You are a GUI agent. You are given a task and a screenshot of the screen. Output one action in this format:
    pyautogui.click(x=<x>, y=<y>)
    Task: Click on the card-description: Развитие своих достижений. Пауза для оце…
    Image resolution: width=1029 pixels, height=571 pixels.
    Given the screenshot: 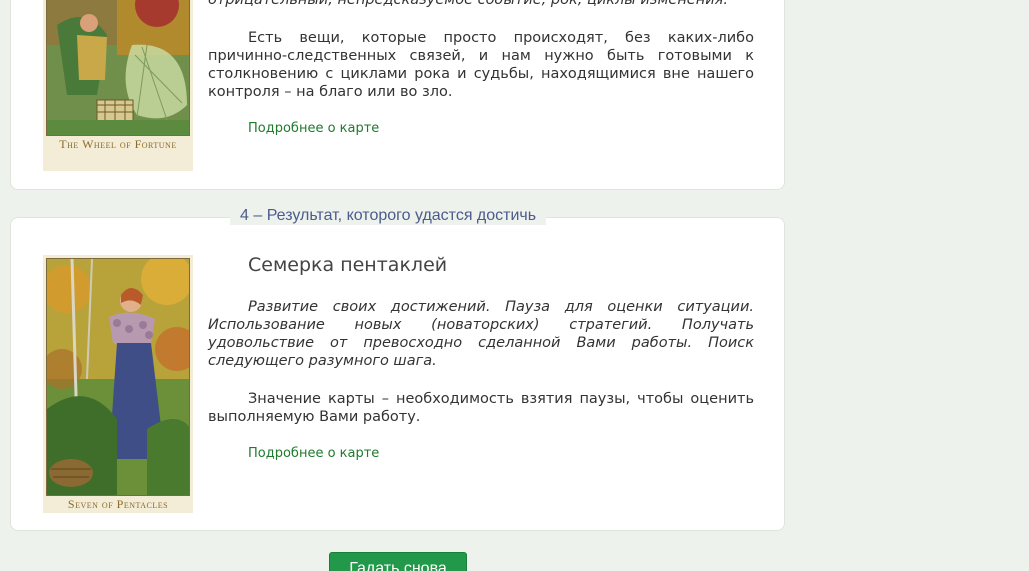 What is the action you would take?
    pyautogui.click(x=481, y=334)
    